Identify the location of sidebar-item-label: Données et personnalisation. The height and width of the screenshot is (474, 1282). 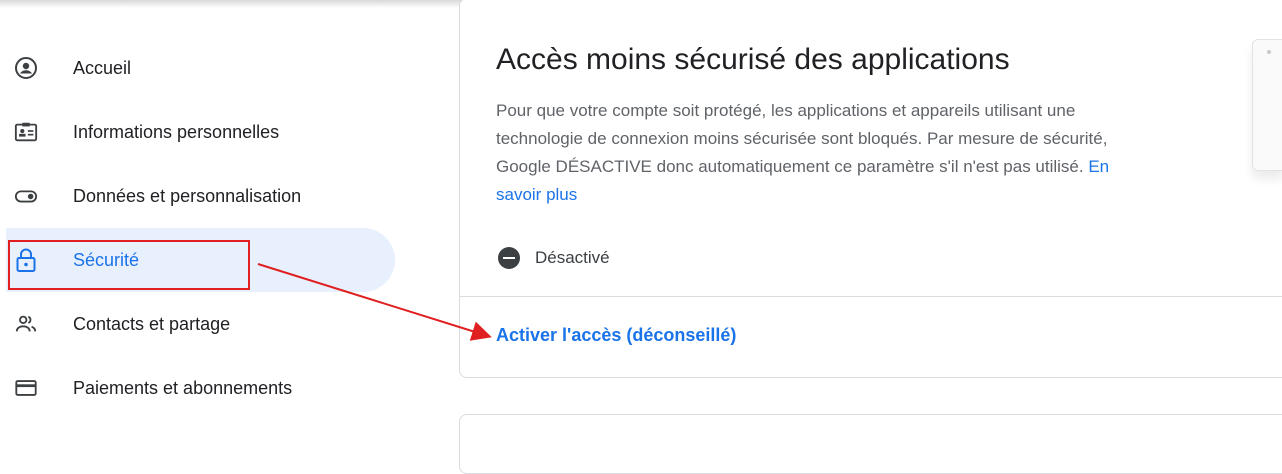
(187, 195).